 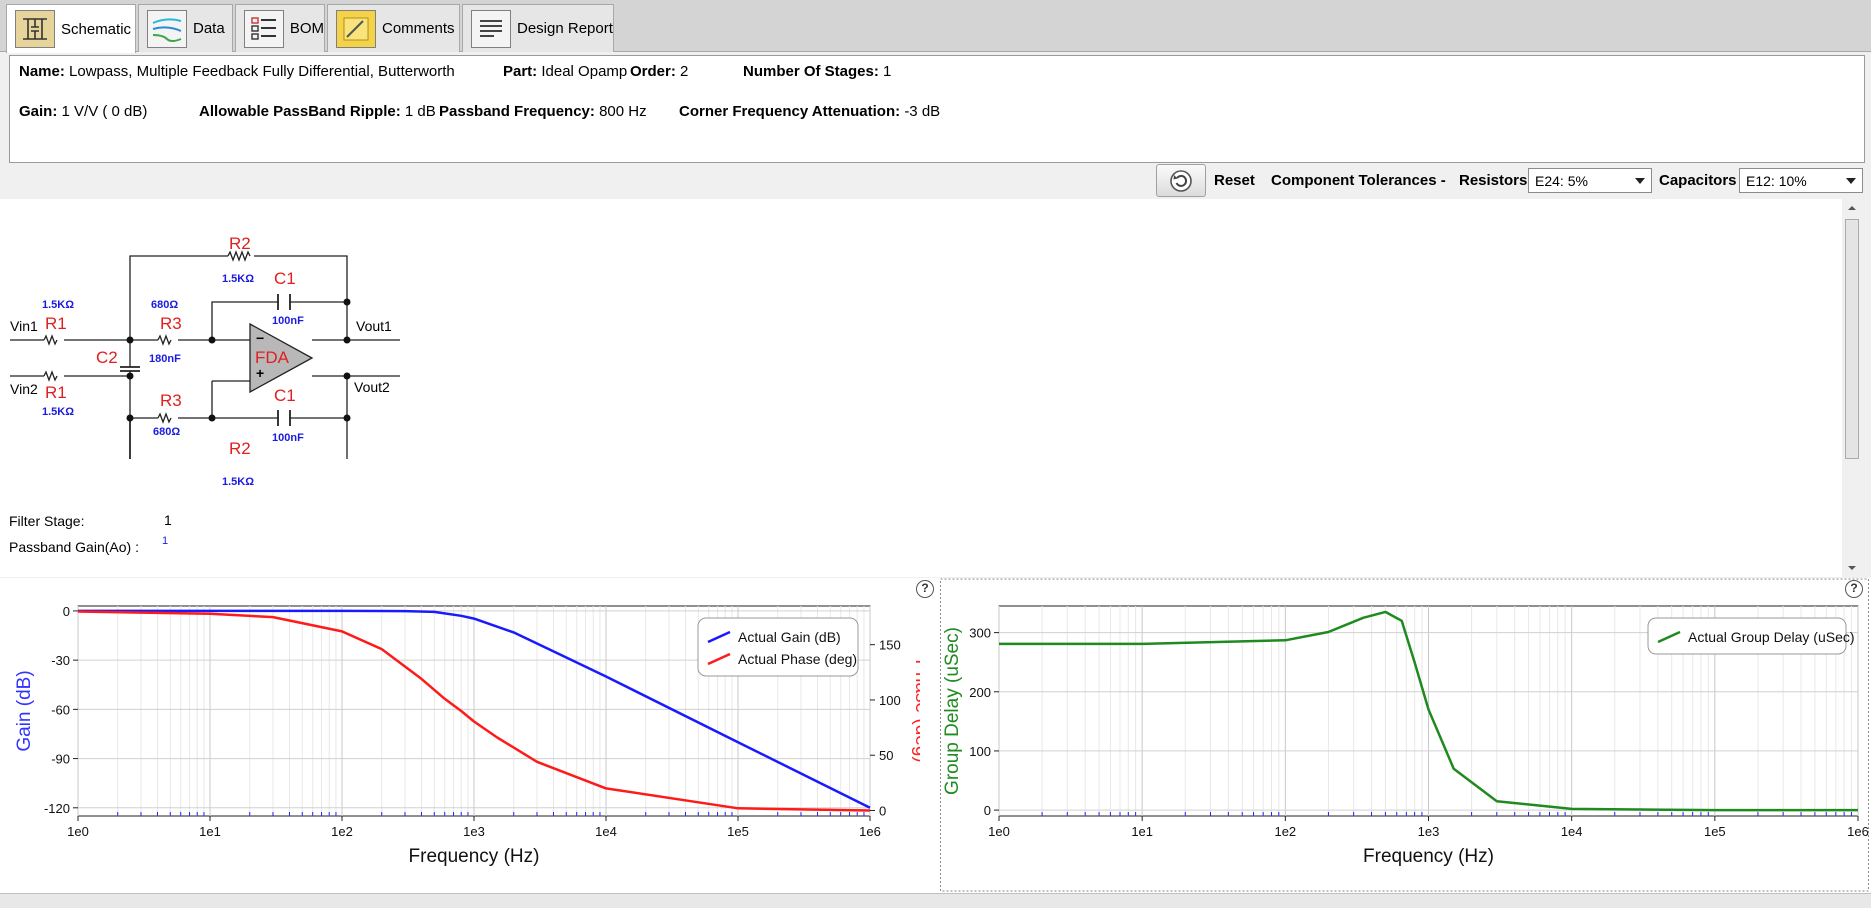 I want to click on scroll-up-icon, so click(x=1852, y=208).